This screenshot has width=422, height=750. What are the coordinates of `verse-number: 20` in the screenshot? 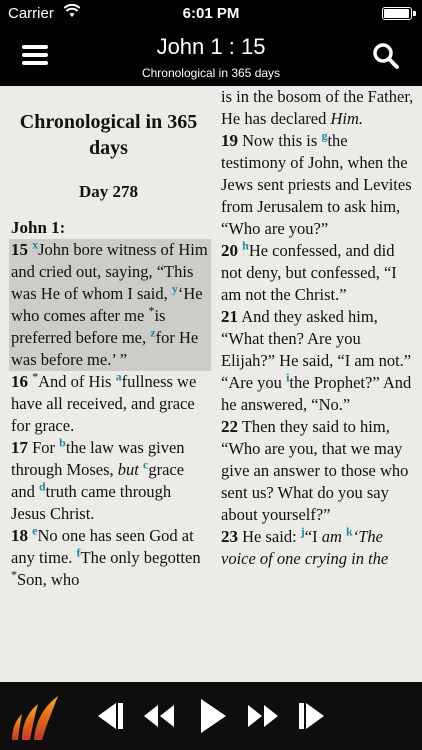 It's located at (229, 250).